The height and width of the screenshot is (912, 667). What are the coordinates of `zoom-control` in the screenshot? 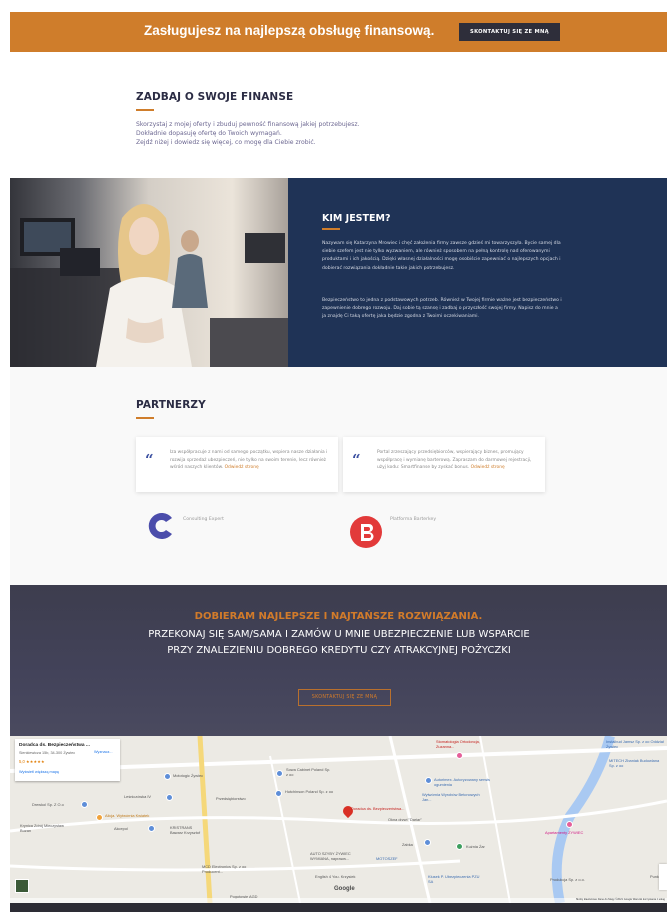 It's located at (663, 877).